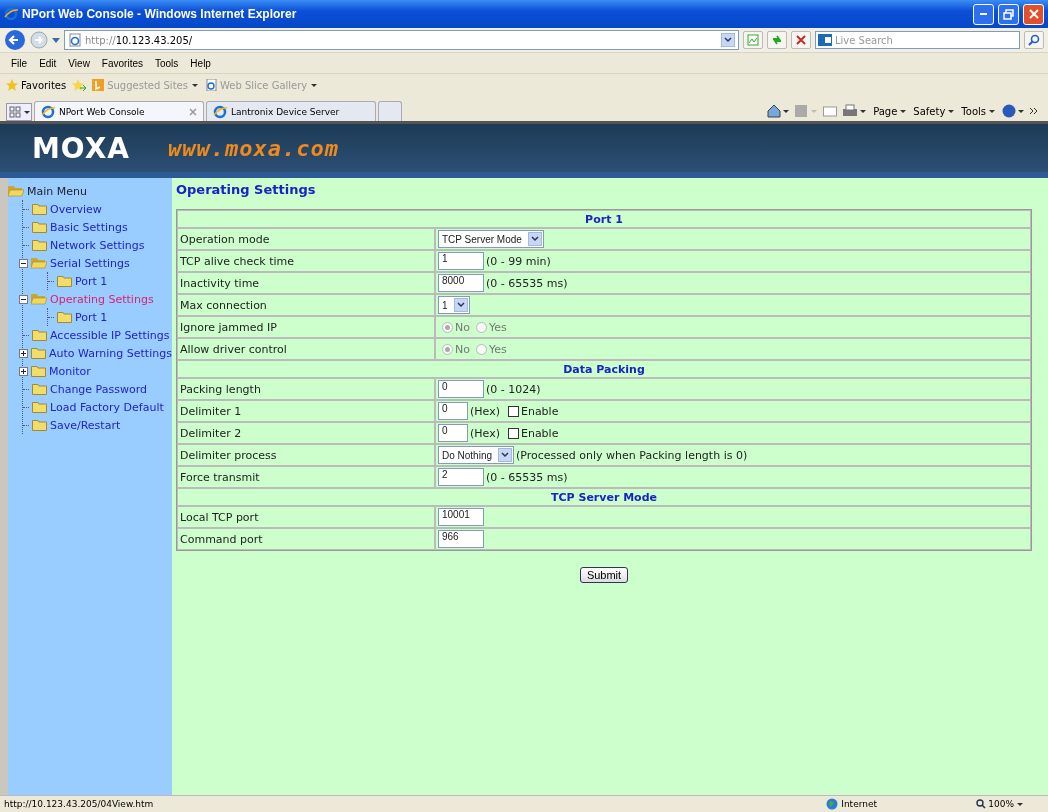 Image resolution: width=1048 pixels, height=812 pixels. What do you see at coordinates (15, 40) in the screenshot?
I see `back-icon` at bounding box center [15, 40].